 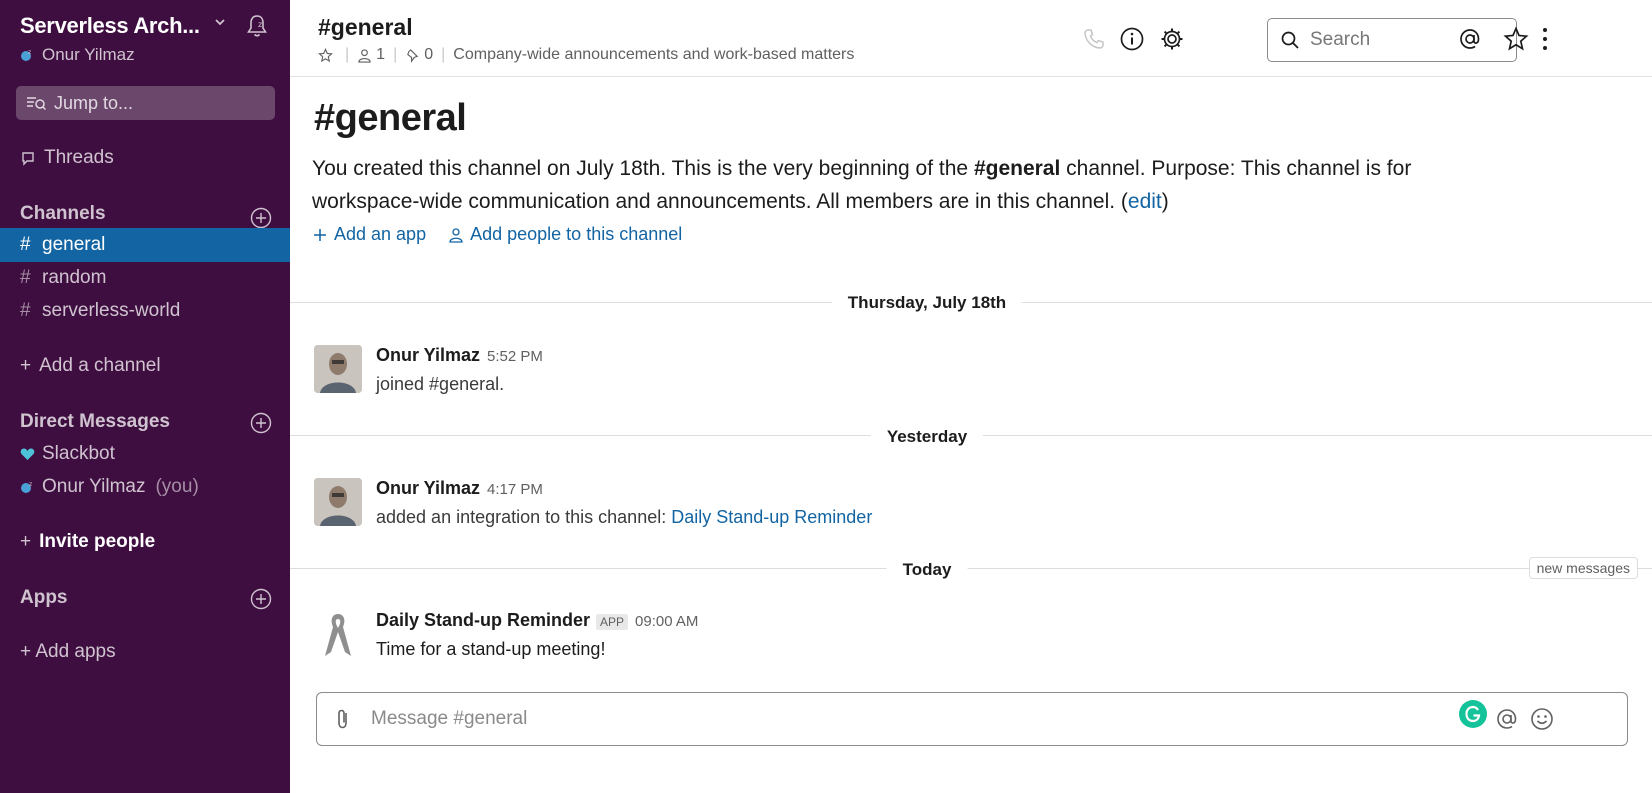 What do you see at coordinates (612, 622) in the screenshot?
I see `app-badge: APP` at bounding box center [612, 622].